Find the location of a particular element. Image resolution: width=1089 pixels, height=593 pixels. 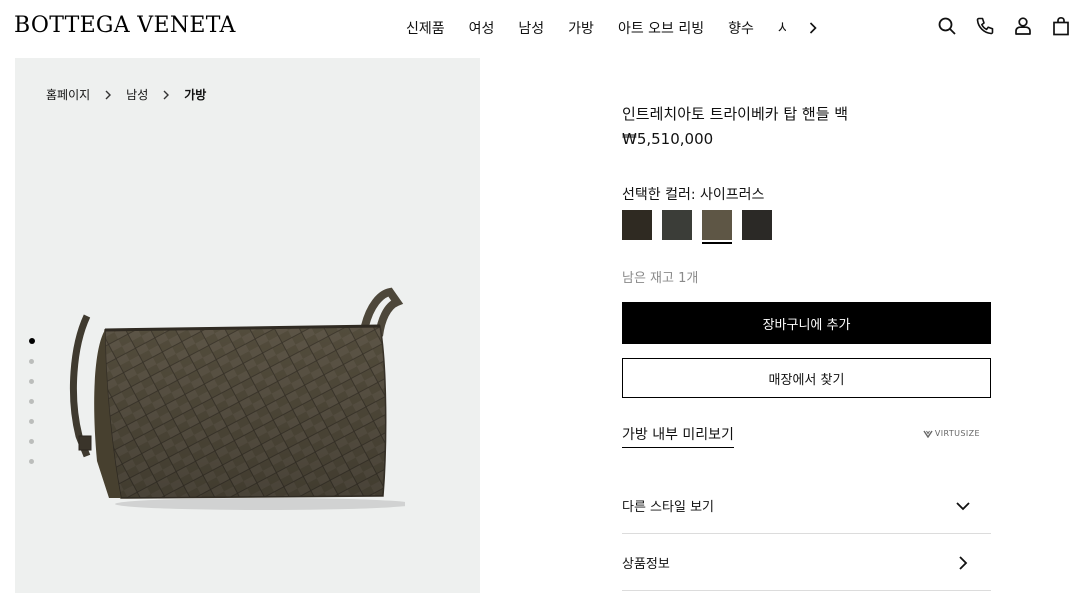

breadcrumb-men: 남성 is located at coordinates (137, 94).